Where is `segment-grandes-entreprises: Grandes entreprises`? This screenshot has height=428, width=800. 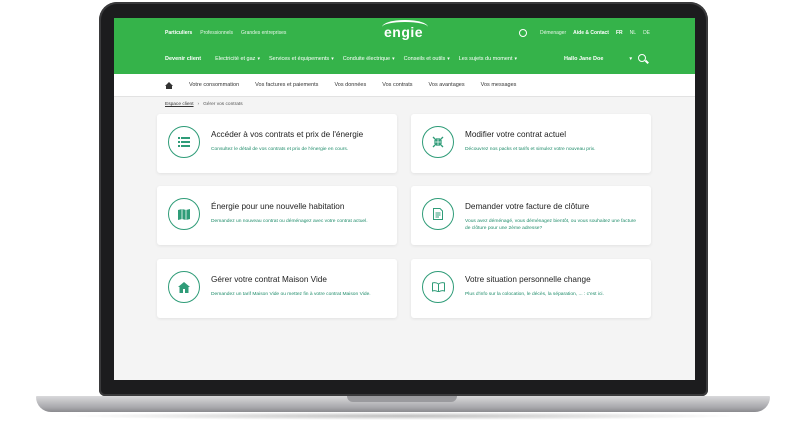 segment-grandes-entreprises: Grandes entreprises is located at coordinates (263, 33).